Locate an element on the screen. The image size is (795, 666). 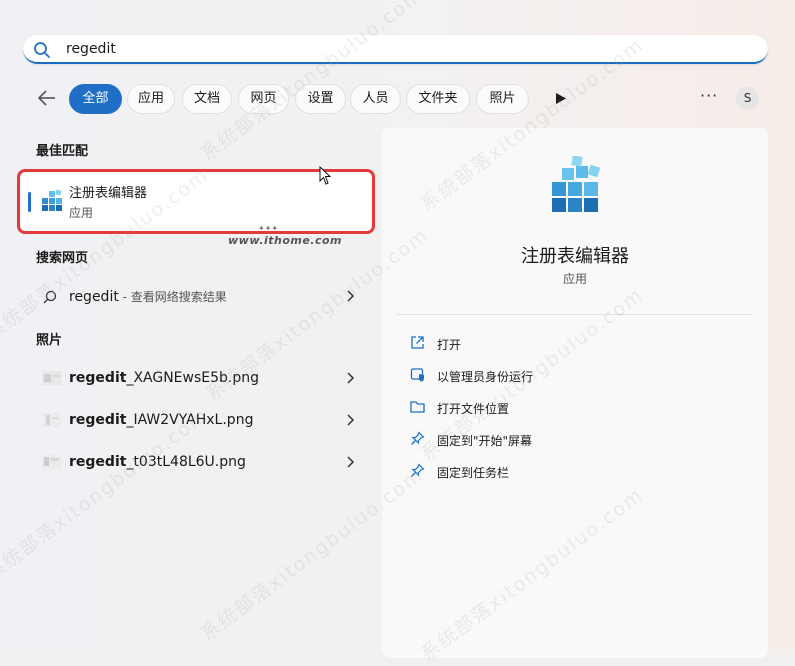
detail-app-title: 注册表编辑器 is located at coordinates (575, 256).